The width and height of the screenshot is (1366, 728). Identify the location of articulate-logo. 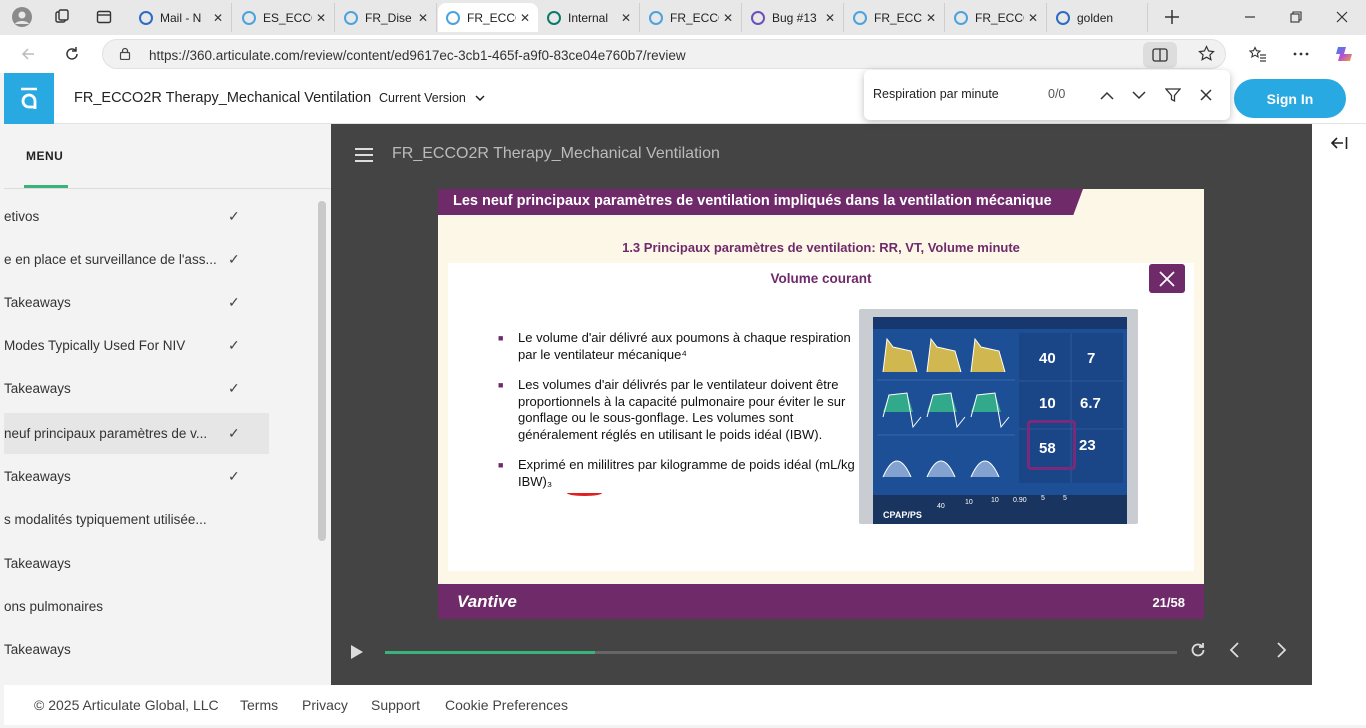
(29, 98).